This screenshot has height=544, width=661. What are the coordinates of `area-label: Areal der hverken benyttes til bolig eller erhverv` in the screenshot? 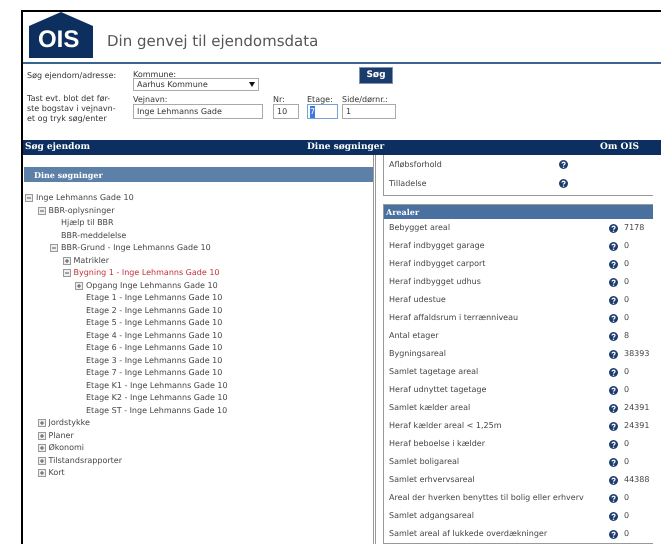 It's located at (487, 498).